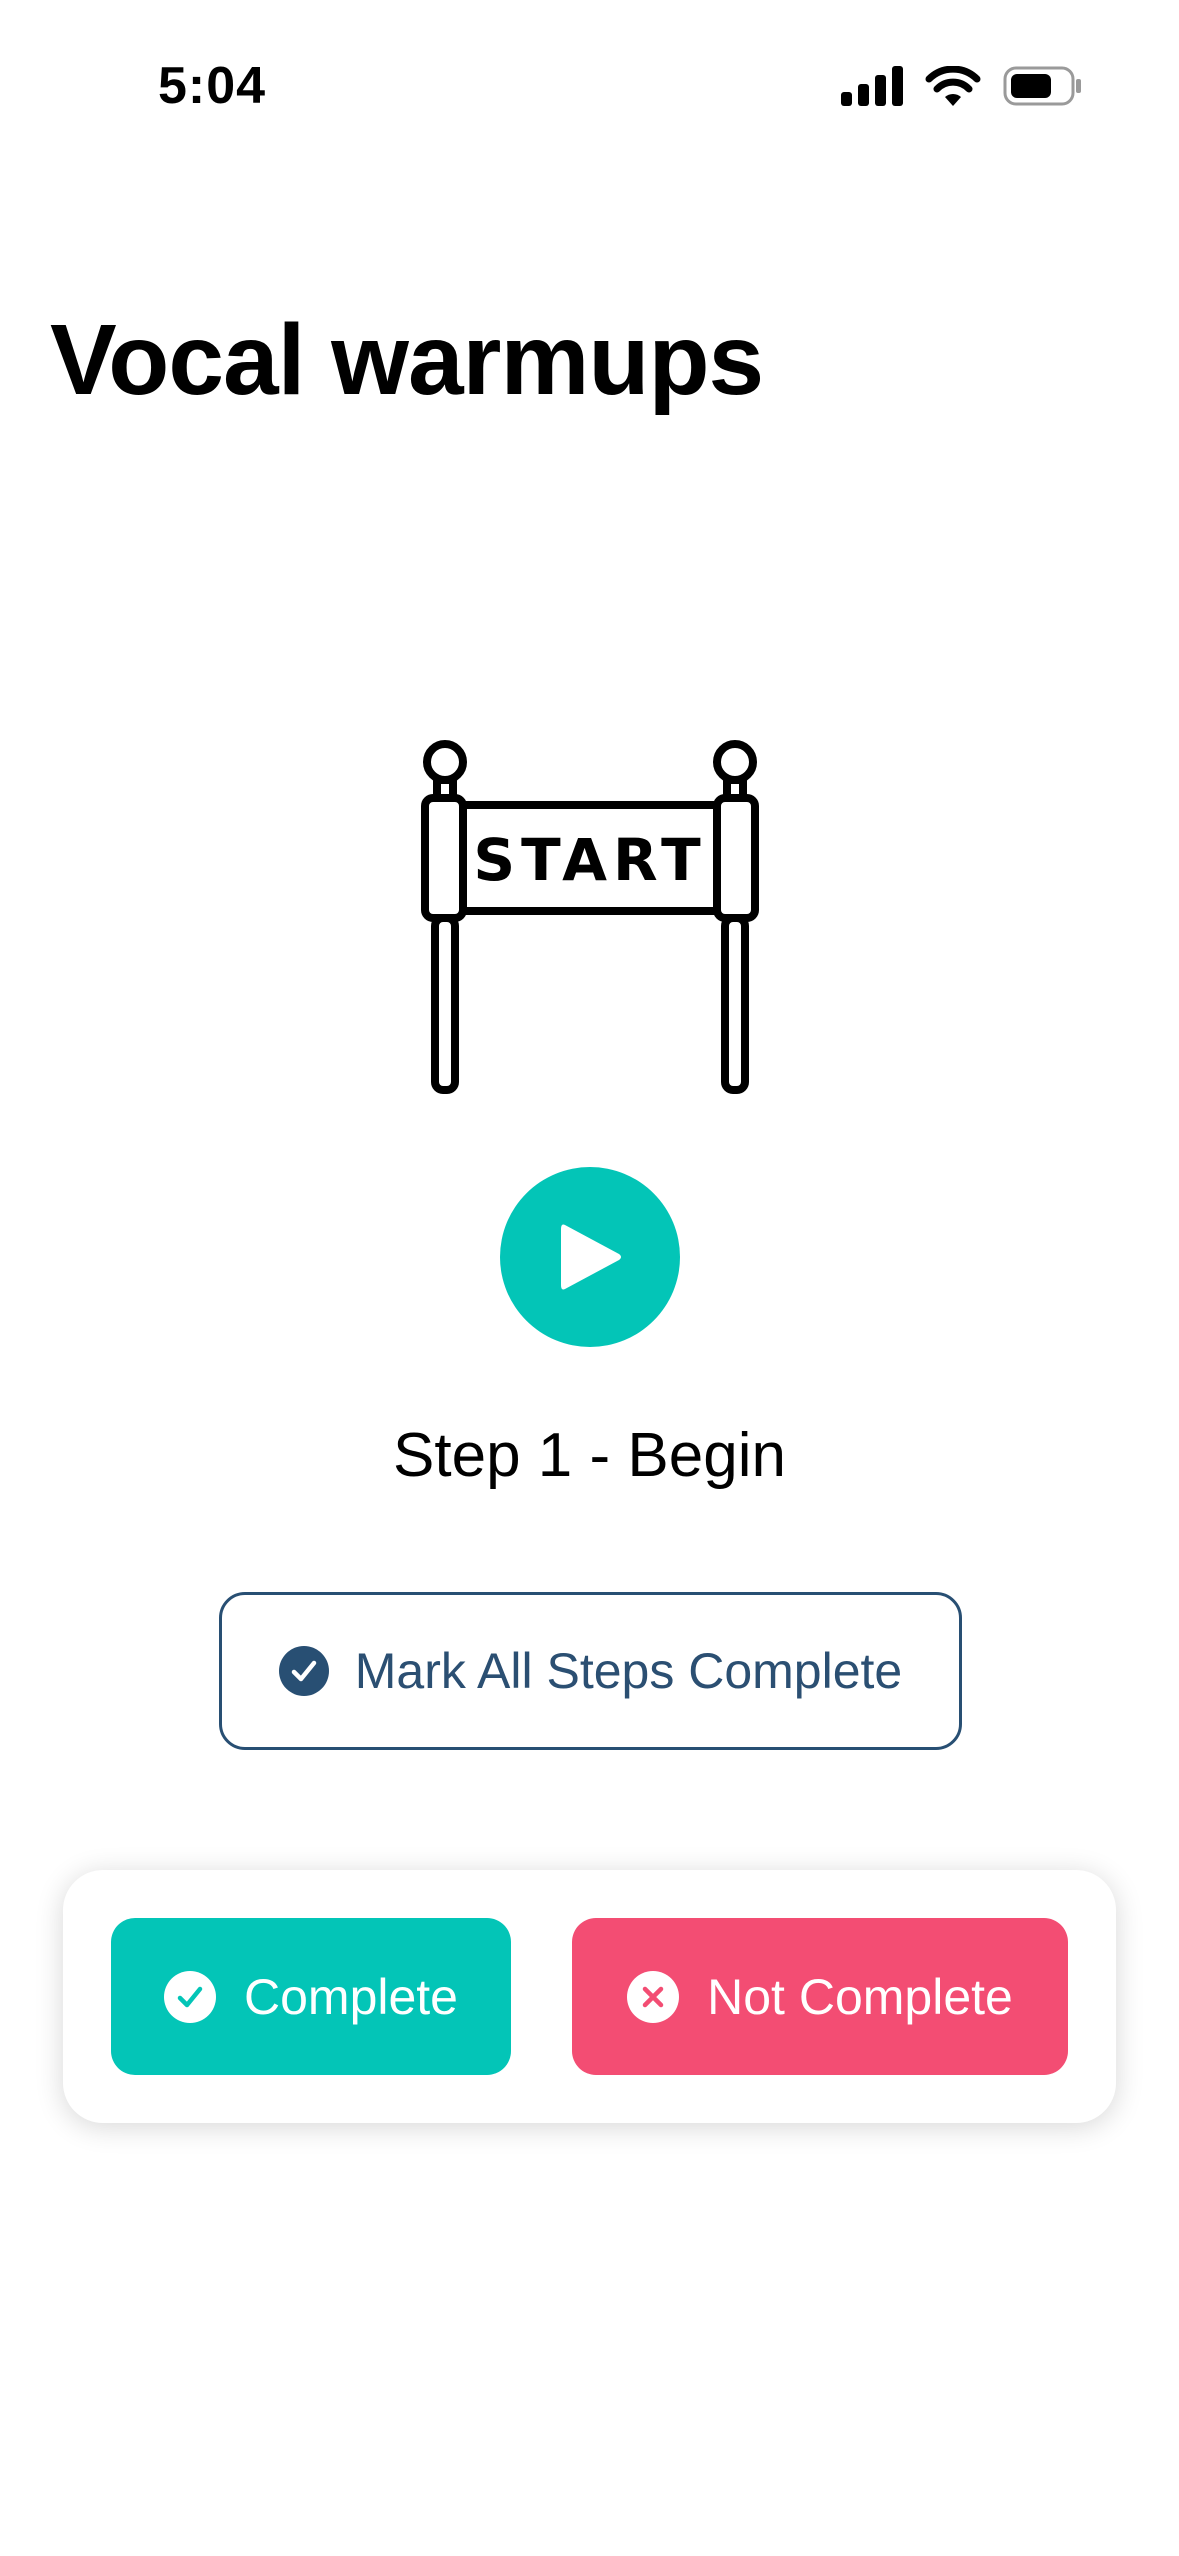 Image resolution: width=1179 pixels, height=2556 pixels. I want to click on banner-text: START, so click(589, 860).